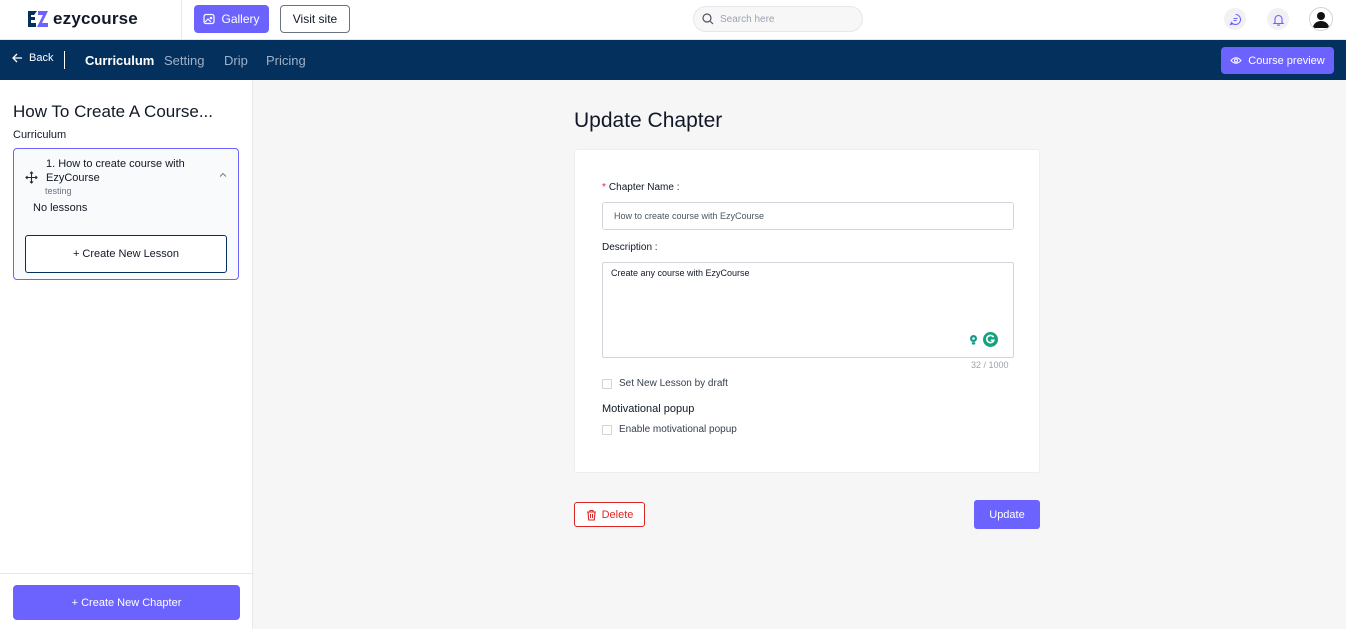 The image size is (1346, 629). Describe the element at coordinates (990, 339) in the screenshot. I see `grammarly-icon` at that location.